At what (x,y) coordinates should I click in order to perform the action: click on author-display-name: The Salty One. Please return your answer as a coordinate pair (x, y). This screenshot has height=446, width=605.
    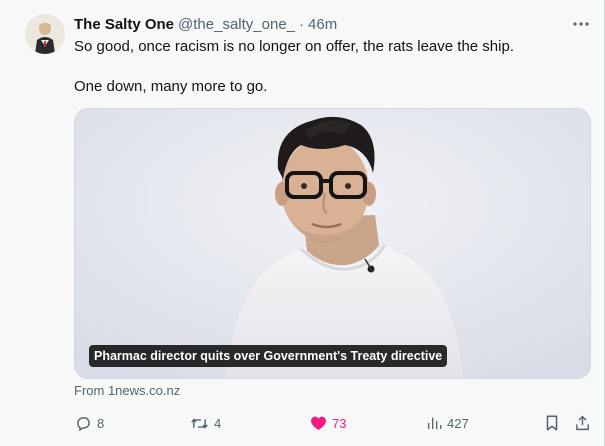
    Looking at the image, I should click on (124, 24).